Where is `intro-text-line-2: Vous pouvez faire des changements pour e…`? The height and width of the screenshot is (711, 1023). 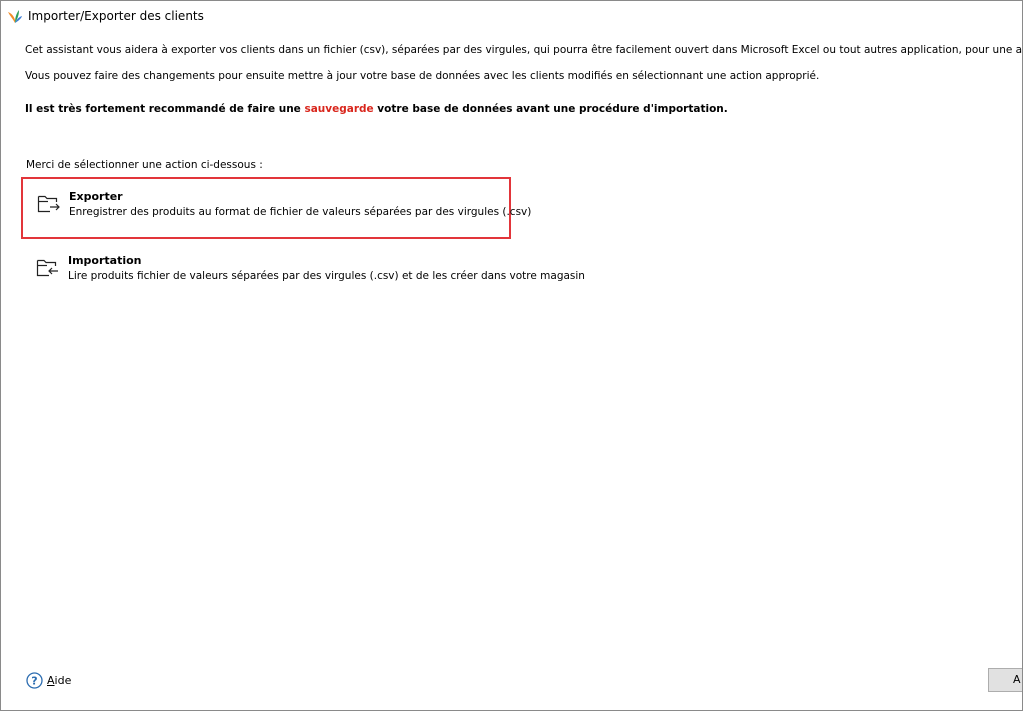
intro-text-line-2: Vous pouvez faire des changements pour e… is located at coordinates (422, 76).